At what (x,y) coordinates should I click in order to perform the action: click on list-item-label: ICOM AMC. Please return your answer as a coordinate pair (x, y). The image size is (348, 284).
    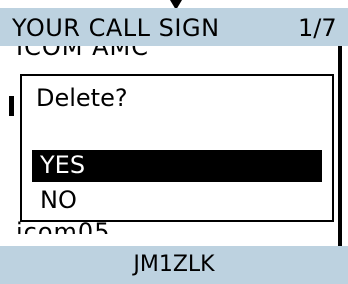
    Looking at the image, I should click on (82, 53).